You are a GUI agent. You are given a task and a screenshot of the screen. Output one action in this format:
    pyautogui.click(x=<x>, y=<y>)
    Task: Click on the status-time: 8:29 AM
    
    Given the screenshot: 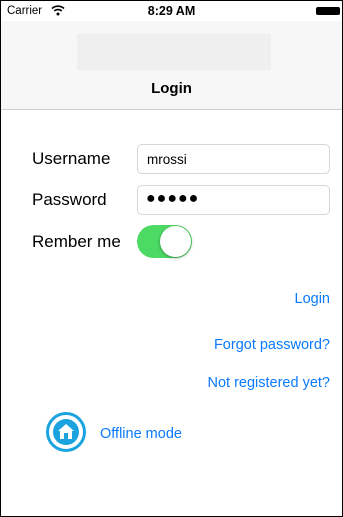 What is the action you would take?
    pyautogui.click(x=171, y=11)
    